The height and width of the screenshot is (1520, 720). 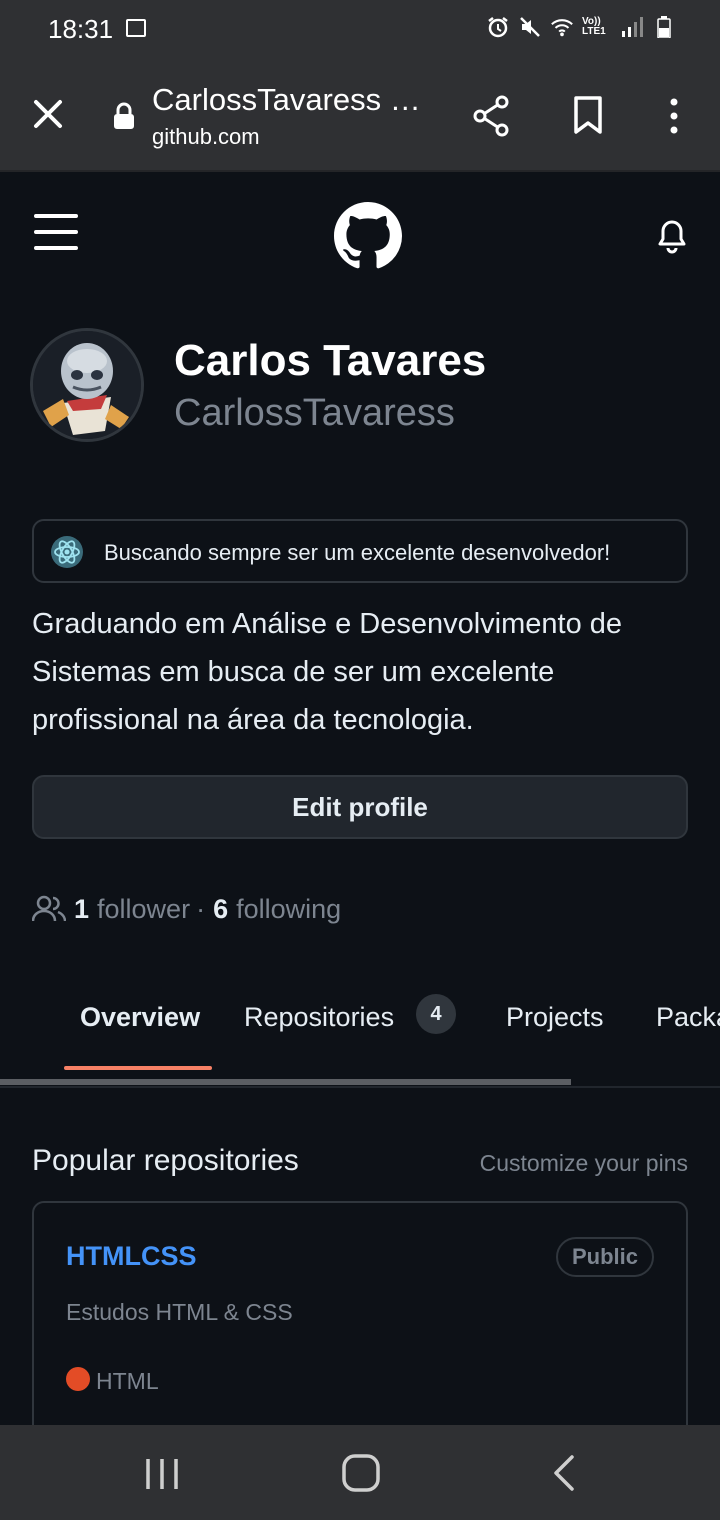 I want to click on recent-apps-button, so click(x=162, y=1474).